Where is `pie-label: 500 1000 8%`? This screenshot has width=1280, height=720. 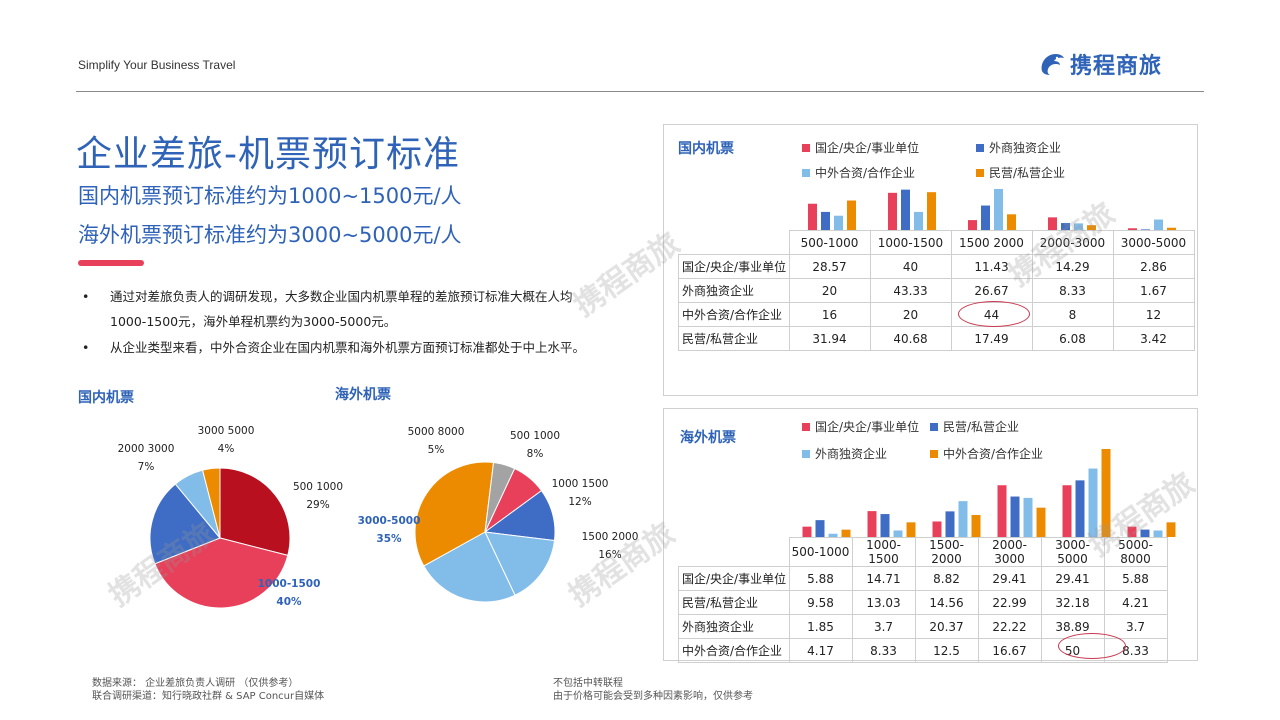 pie-label: 500 1000 8% is located at coordinates (535, 445).